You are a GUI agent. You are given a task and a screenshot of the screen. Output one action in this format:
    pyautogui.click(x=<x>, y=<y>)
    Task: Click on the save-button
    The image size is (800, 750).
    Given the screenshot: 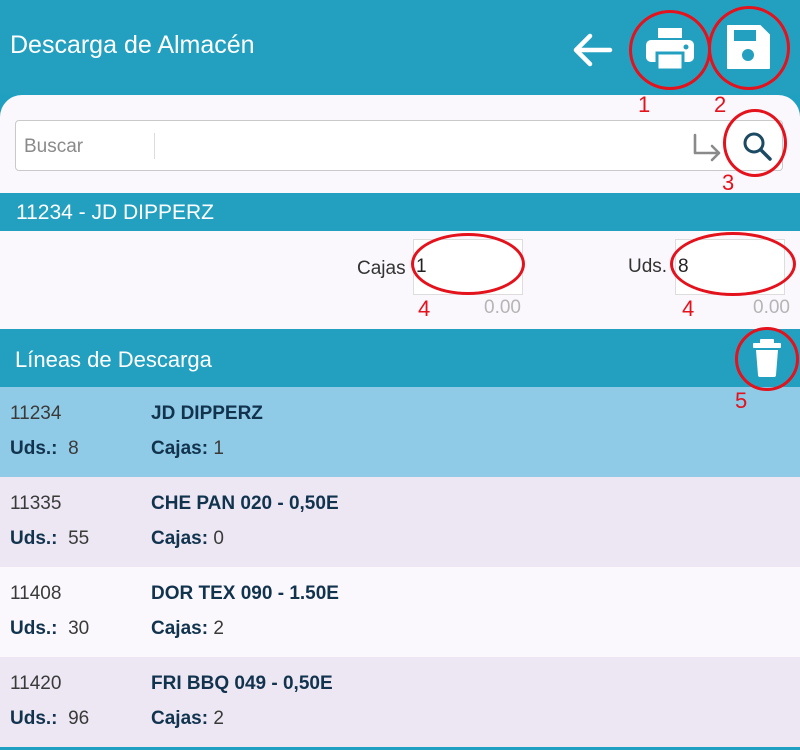 What is the action you would take?
    pyautogui.click(x=748, y=47)
    